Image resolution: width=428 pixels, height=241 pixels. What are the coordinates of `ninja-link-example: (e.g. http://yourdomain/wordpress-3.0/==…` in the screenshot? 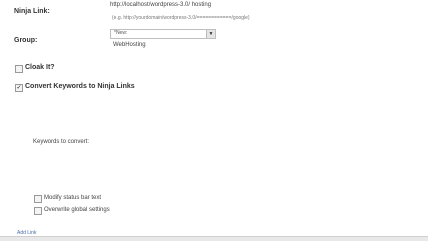 It's located at (181, 18).